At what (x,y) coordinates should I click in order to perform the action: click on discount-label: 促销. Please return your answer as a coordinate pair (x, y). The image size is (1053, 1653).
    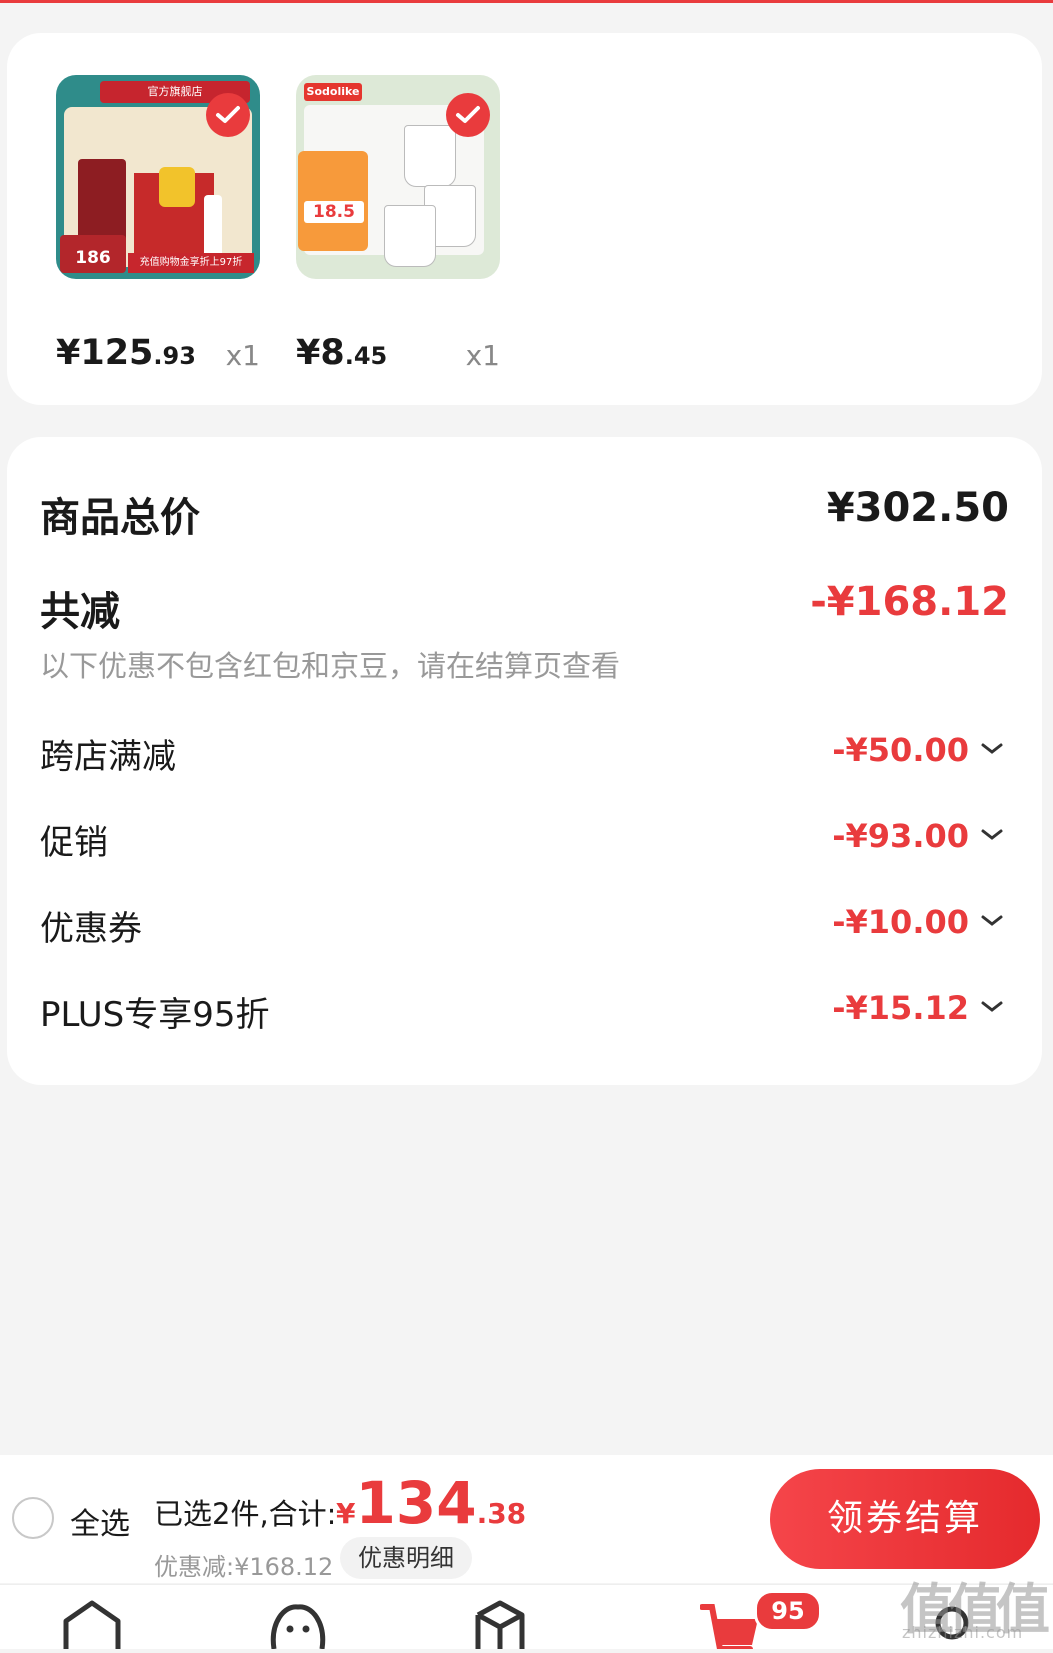
    Looking at the image, I should click on (74, 843).